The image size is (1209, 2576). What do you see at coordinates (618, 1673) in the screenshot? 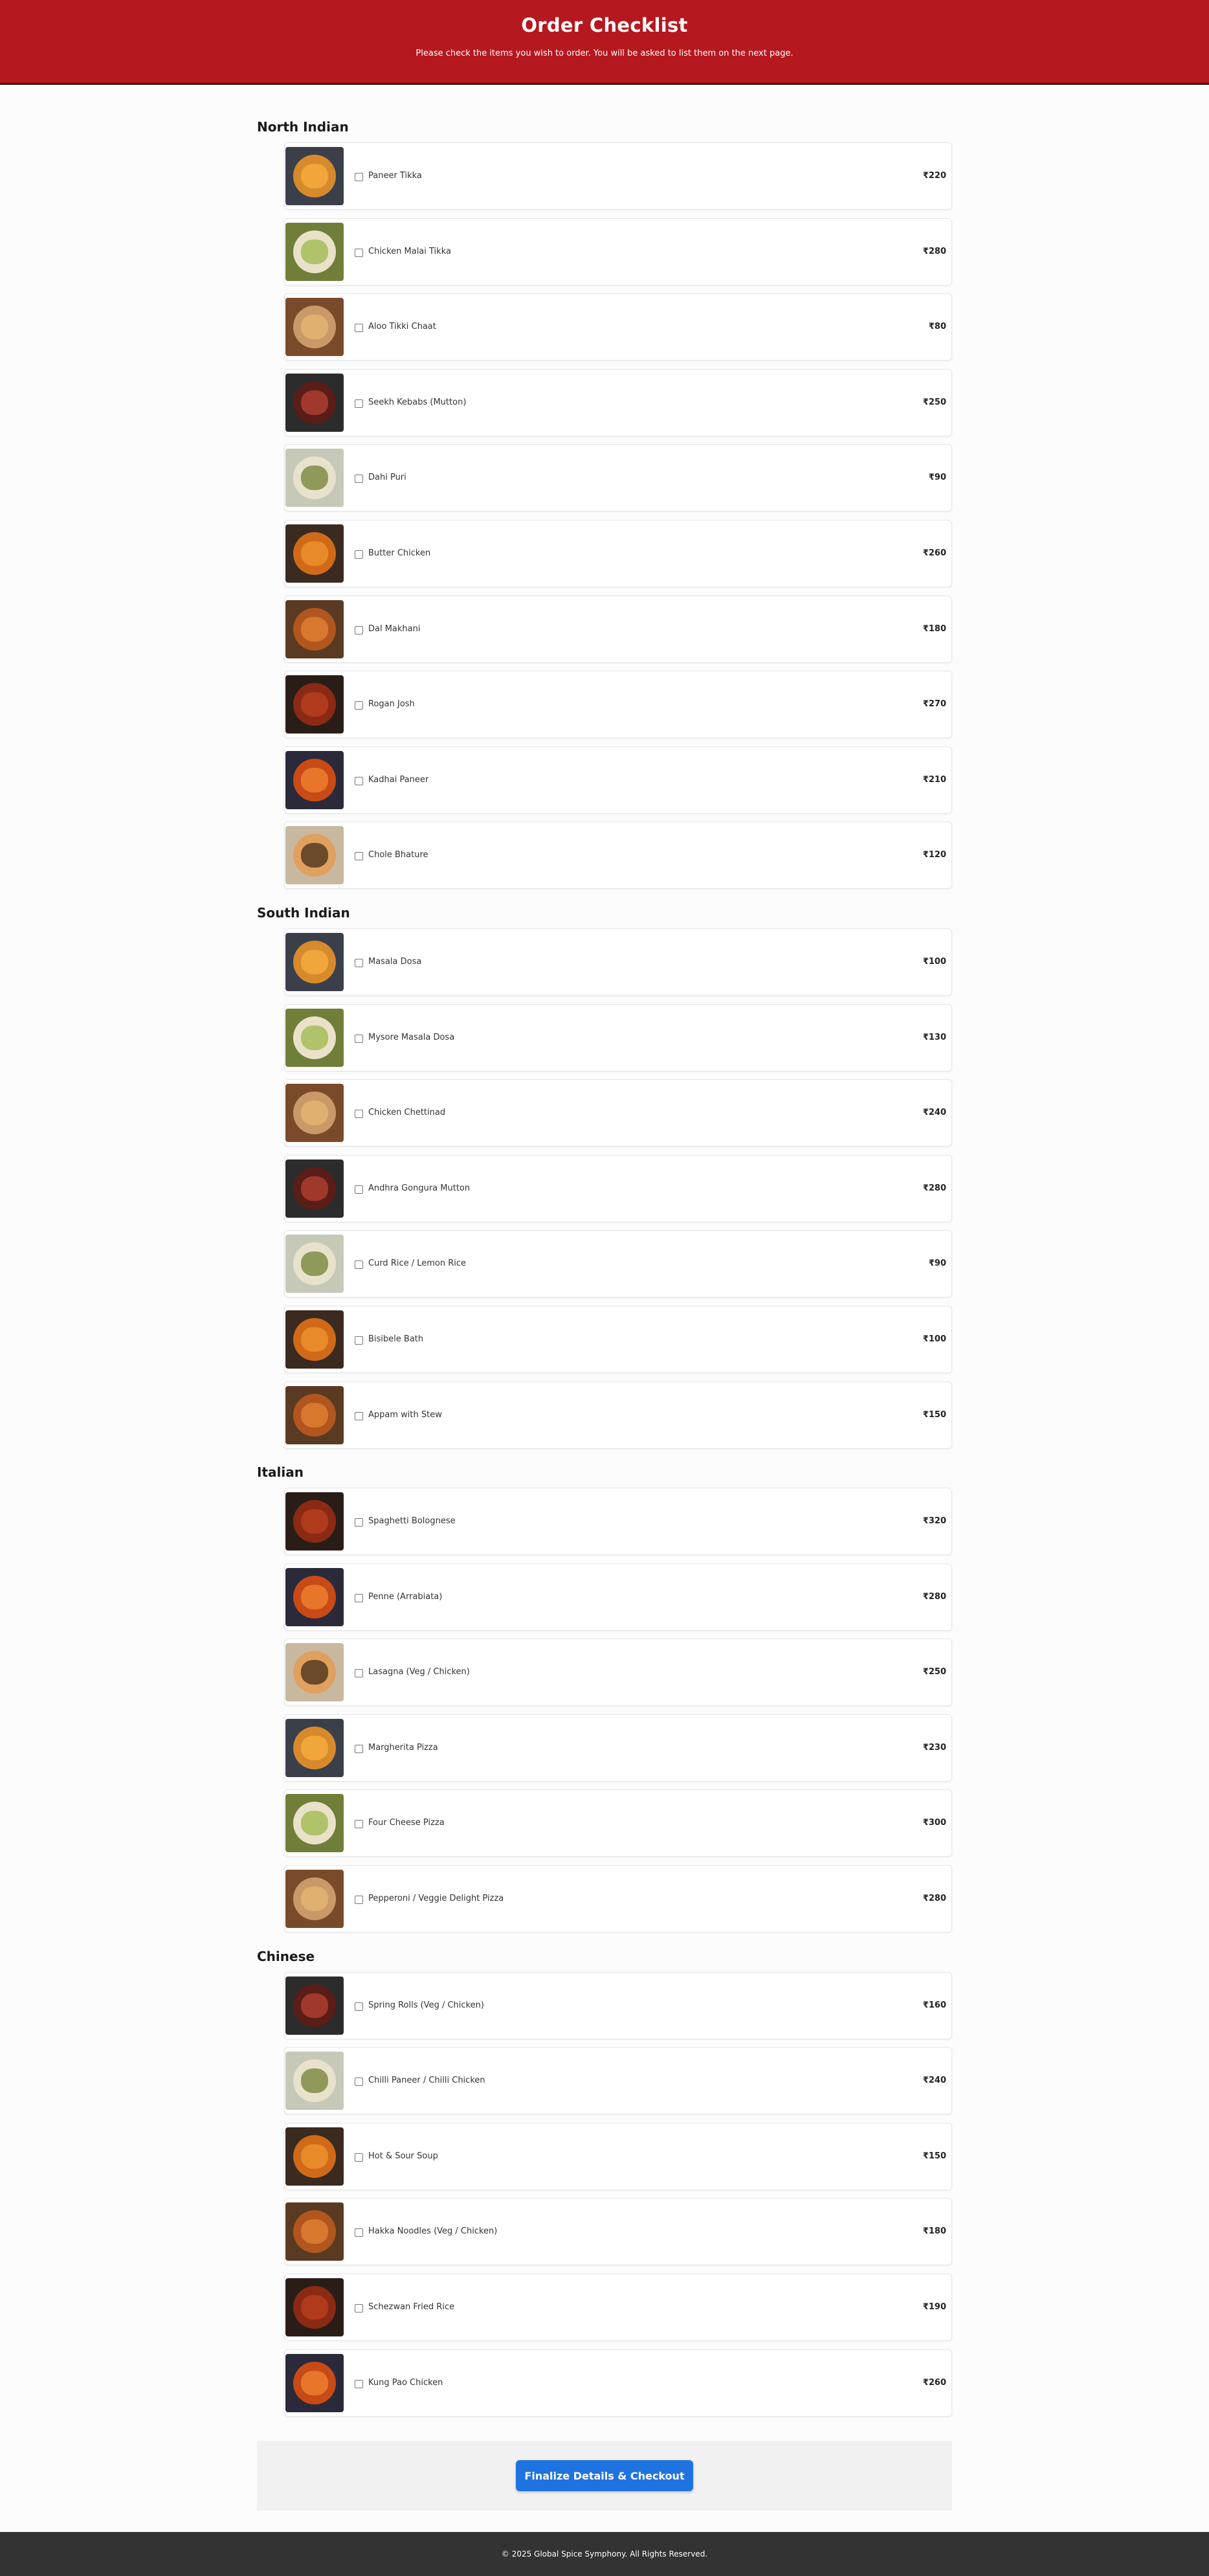
I see `menu-item-row: Lasagna (Veg / Chicken) ₹250` at bounding box center [618, 1673].